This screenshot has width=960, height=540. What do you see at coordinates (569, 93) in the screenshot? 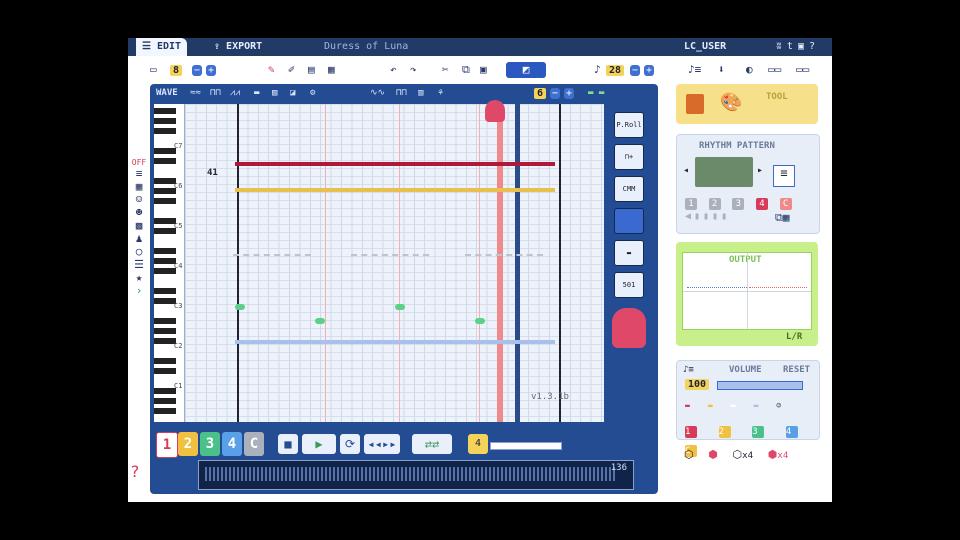
I see `page-next-button: +` at bounding box center [569, 93].